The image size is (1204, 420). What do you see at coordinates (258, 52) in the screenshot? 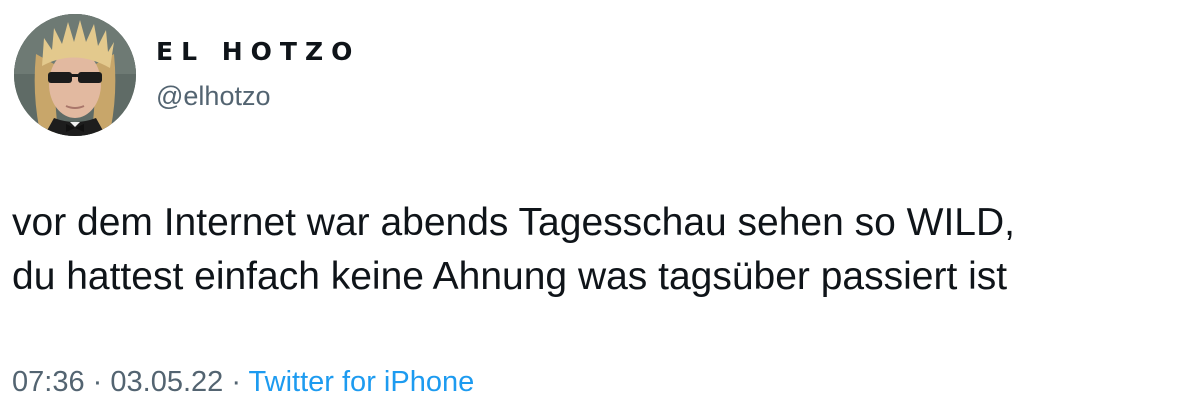
I see `display-name: EL HOTZO` at bounding box center [258, 52].